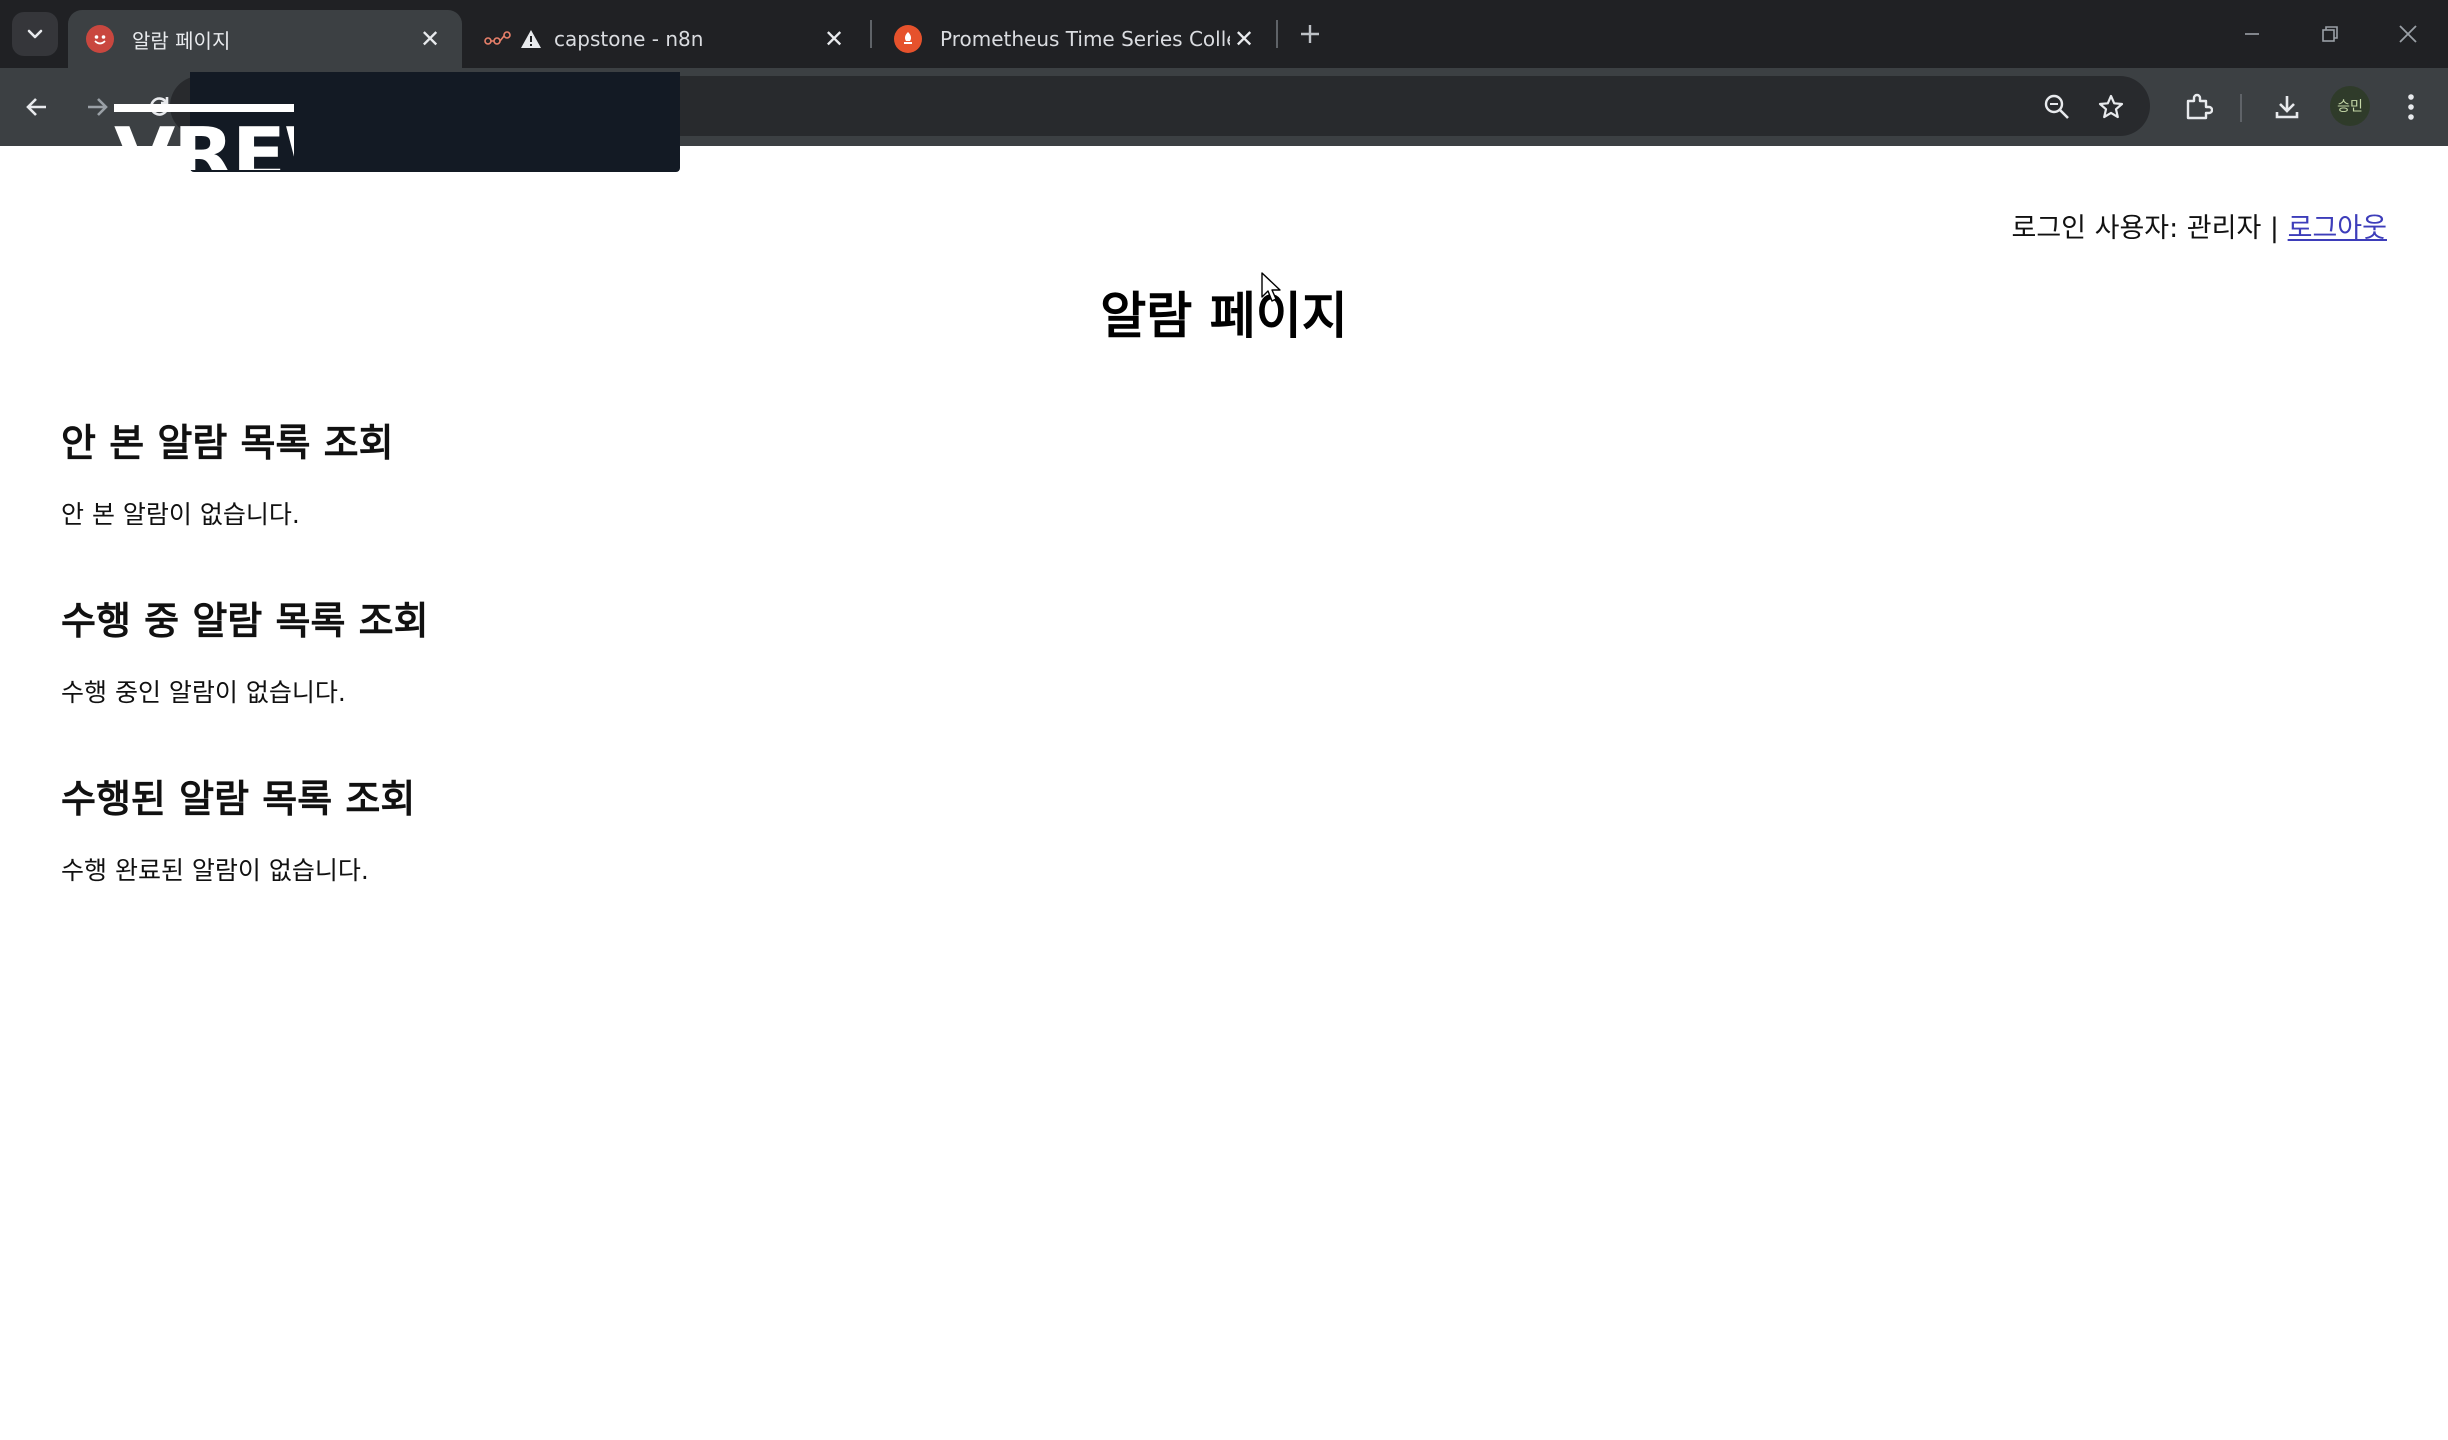 The image size is (2448, 1440). What do you see at coordinates (2241, 108) in the screenshot?
I see `toolbar-divider` at bounding box center [2241, 108].